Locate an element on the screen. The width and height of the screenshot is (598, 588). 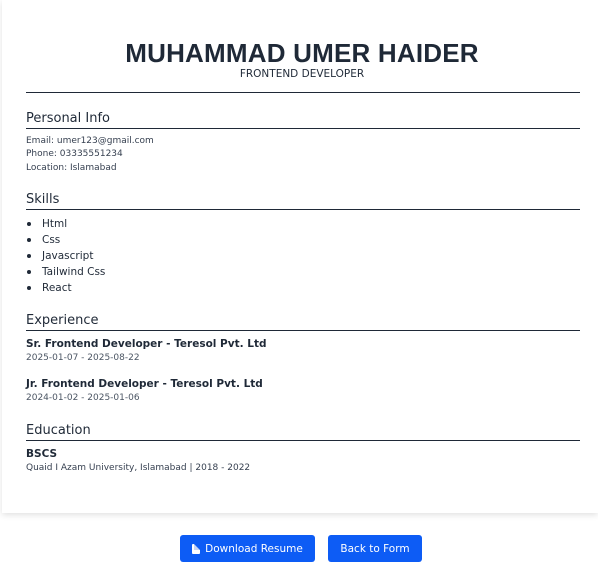
section-divider-experience is located at coordinates (303, 330).